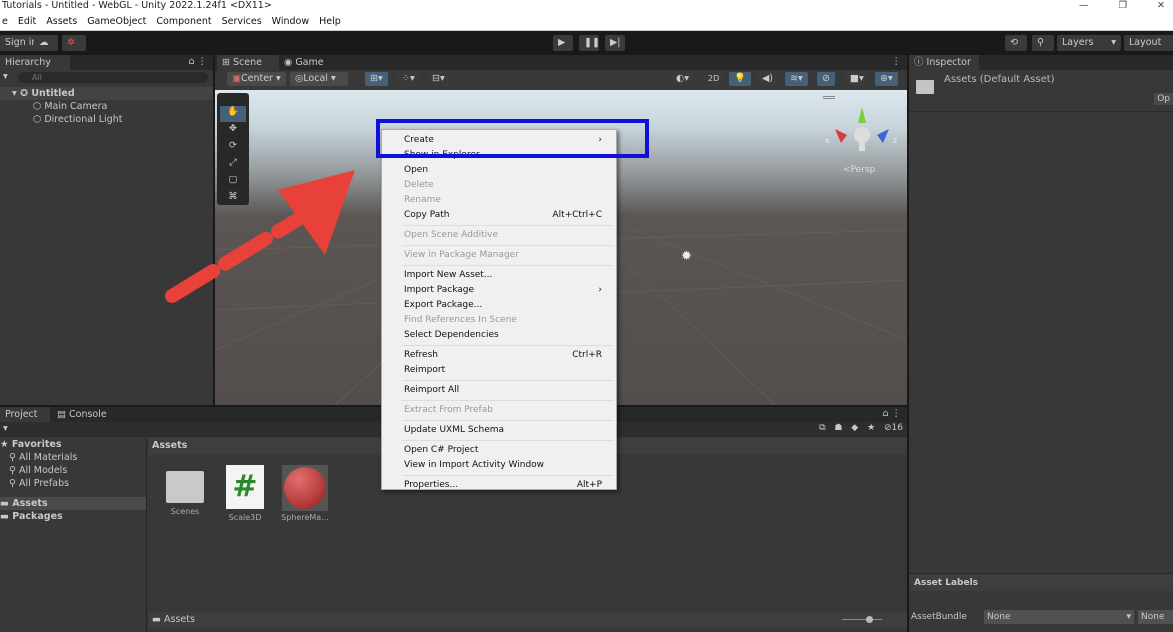 This screenshot has height=632, width=1173. I want to click on favorite-item: ⚲ All Models, so click(73, 470).